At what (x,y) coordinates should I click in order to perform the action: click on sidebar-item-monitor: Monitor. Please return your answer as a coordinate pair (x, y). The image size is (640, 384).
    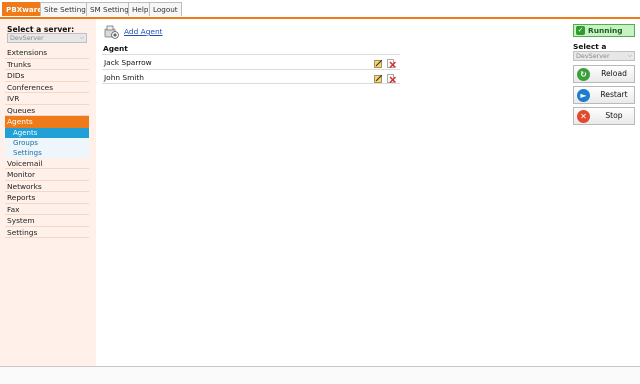
    Looking at the image, I should click on (47, 175).